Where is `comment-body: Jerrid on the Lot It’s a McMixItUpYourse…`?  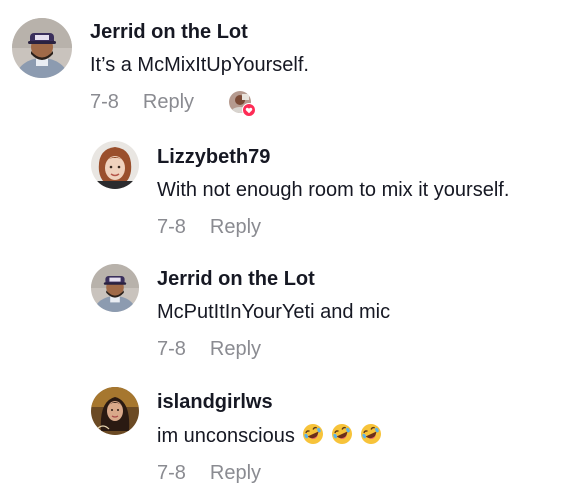 comment-body: Jerrid on the Lot It’s a McMixItUpYourse… is located at coordinates (199, 68).